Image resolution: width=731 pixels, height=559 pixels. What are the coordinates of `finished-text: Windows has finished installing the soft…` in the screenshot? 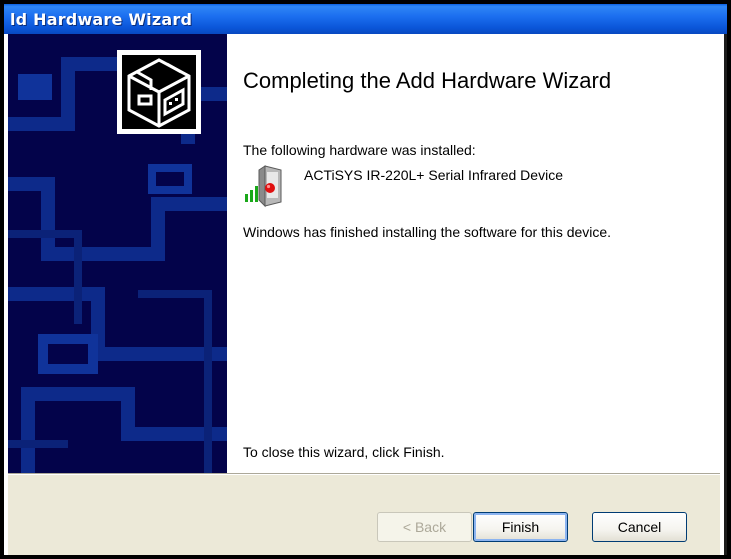 It's located at (427, 232).